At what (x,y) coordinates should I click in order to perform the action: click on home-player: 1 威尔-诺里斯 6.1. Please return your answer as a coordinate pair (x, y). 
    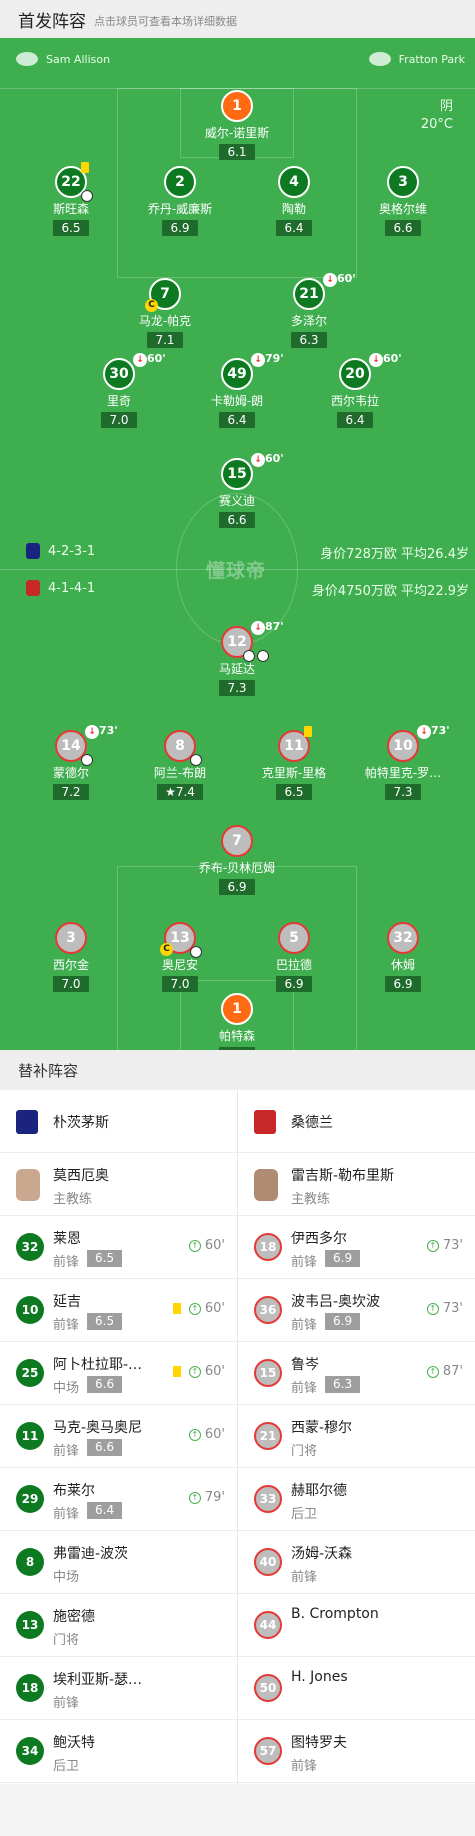
    Looking at the image, I should click on (237, 125).